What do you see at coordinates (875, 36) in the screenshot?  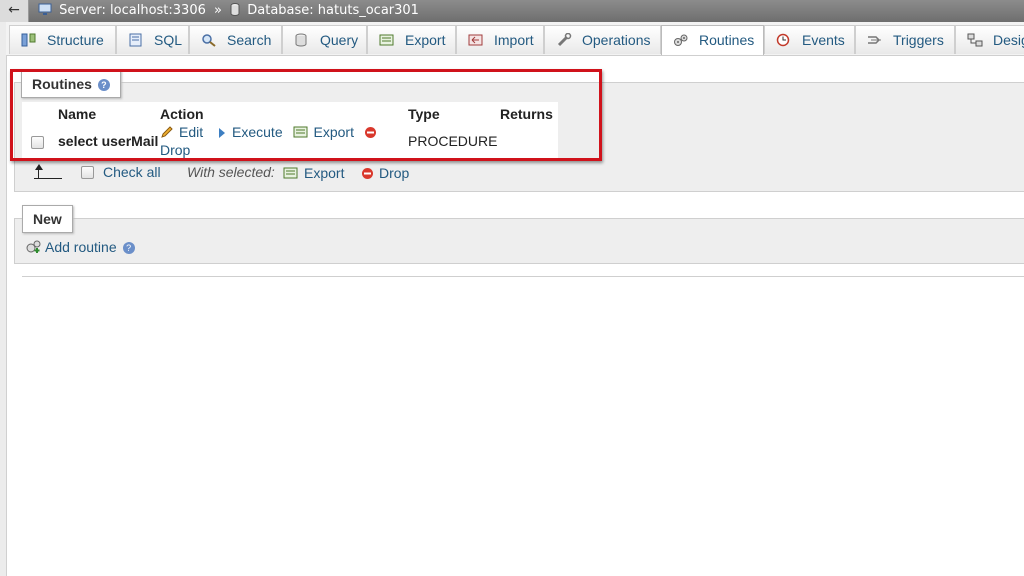 I see `triggers-icon` at bounding box center [875, 36].